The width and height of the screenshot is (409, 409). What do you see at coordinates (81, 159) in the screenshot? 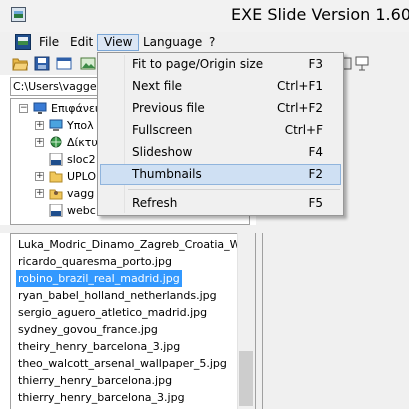
I see `tree-item-label: sloc2` at bounding box center [81, 159].